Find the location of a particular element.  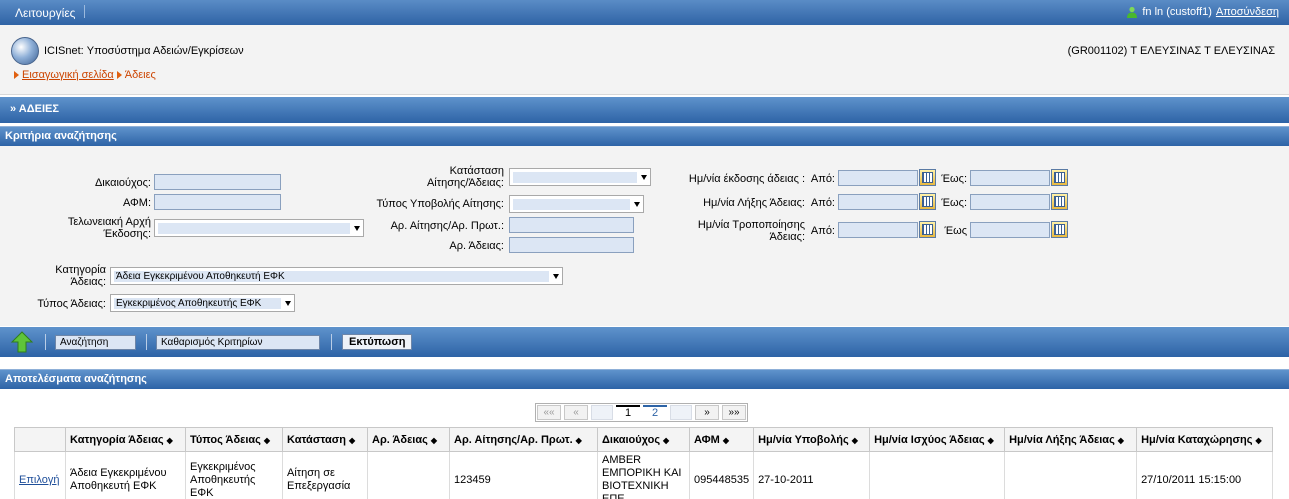

issue-date-to-input is located at coordinates (1010, 178).